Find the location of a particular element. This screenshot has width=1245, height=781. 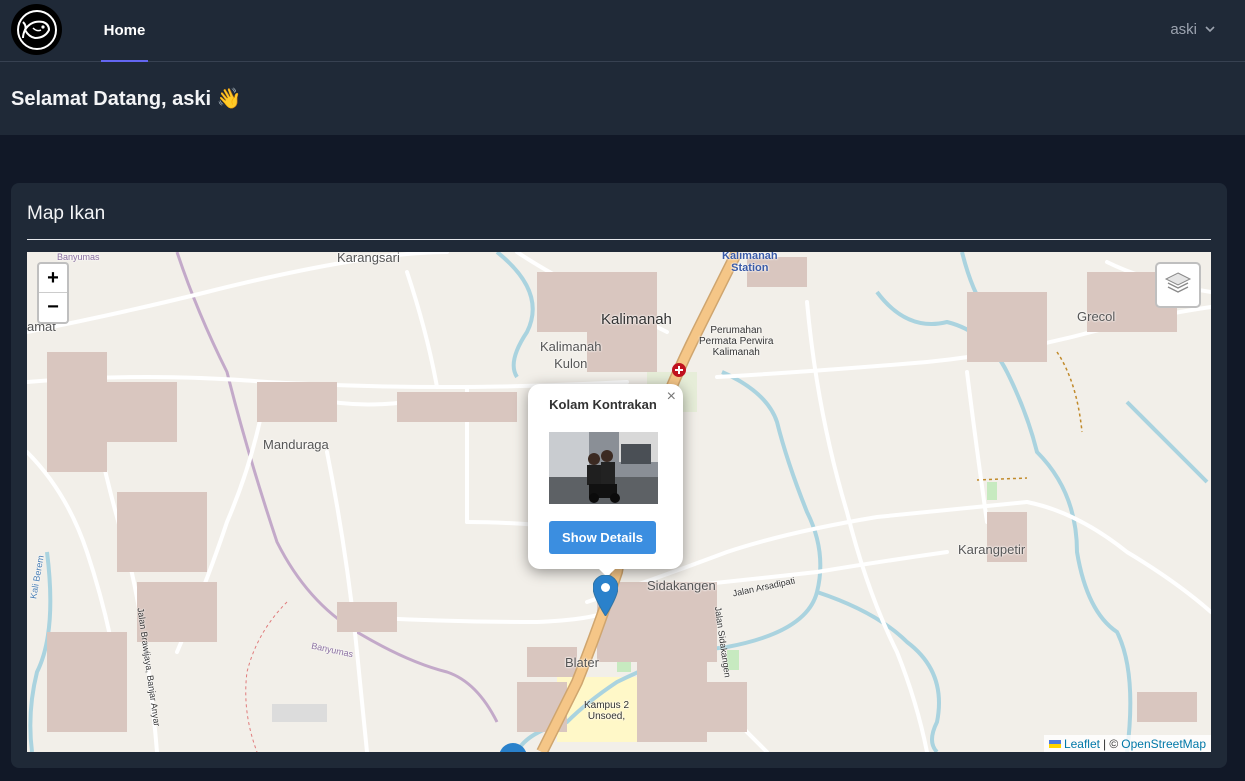

kalimanah-kulon-line-1: Kalimanah is located at coordinates (571, 346).